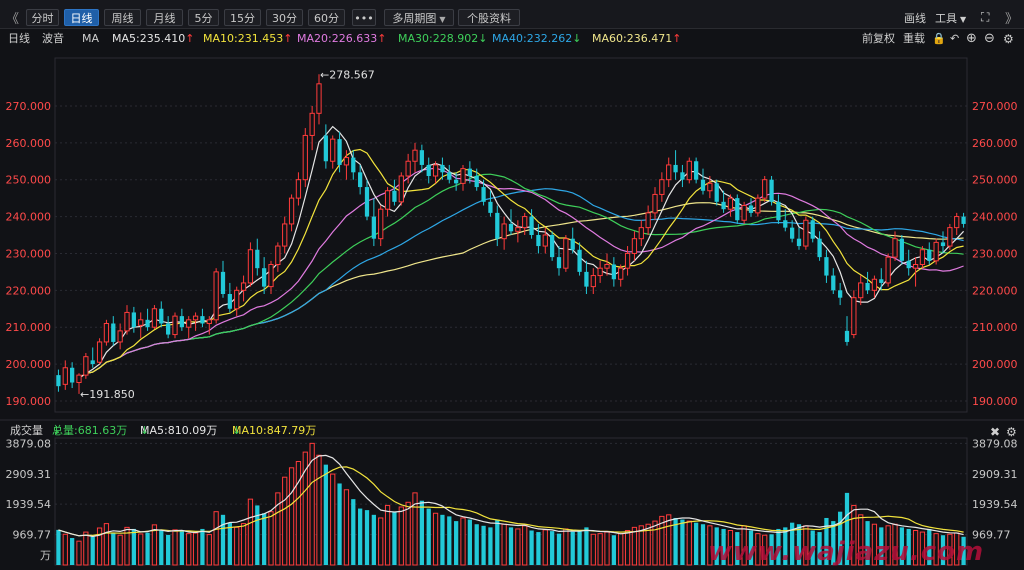  I want to click on volume-tick-right: 3879.08, so click(995, 443).